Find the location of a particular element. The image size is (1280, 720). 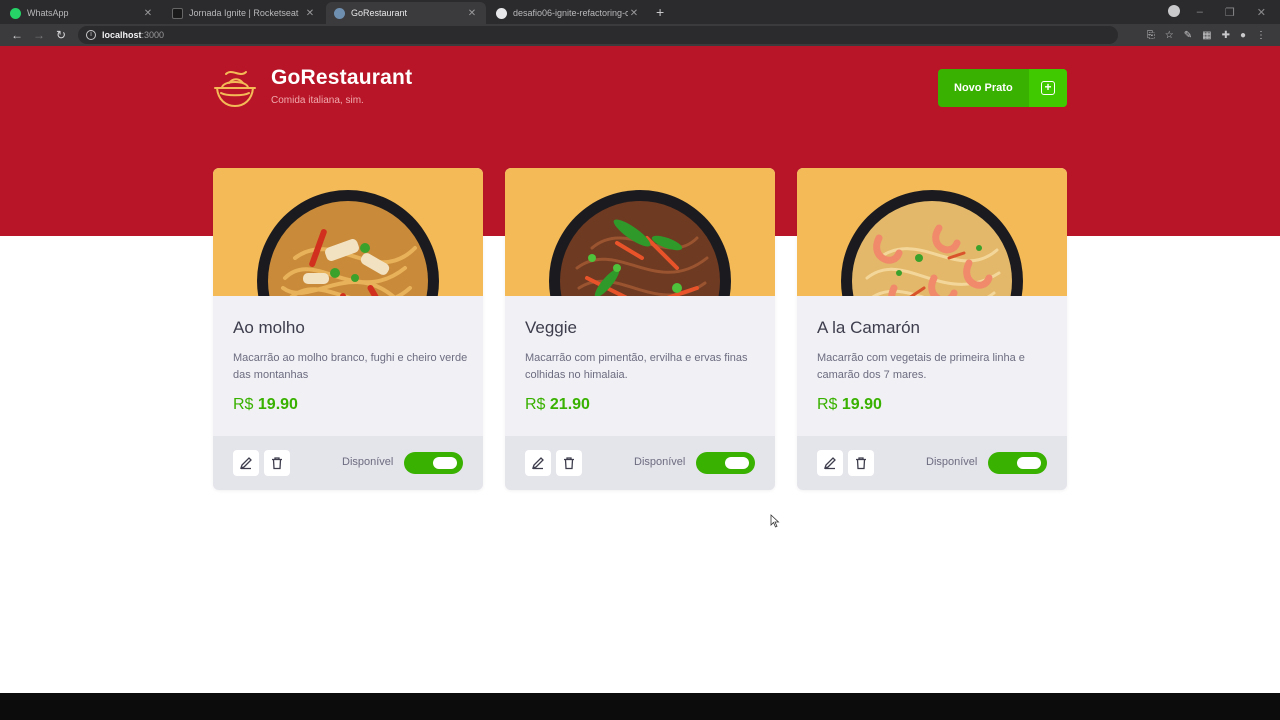

browser-tab-whatsapp: WhatsApp ✕ is located at coordinates (82, 13).